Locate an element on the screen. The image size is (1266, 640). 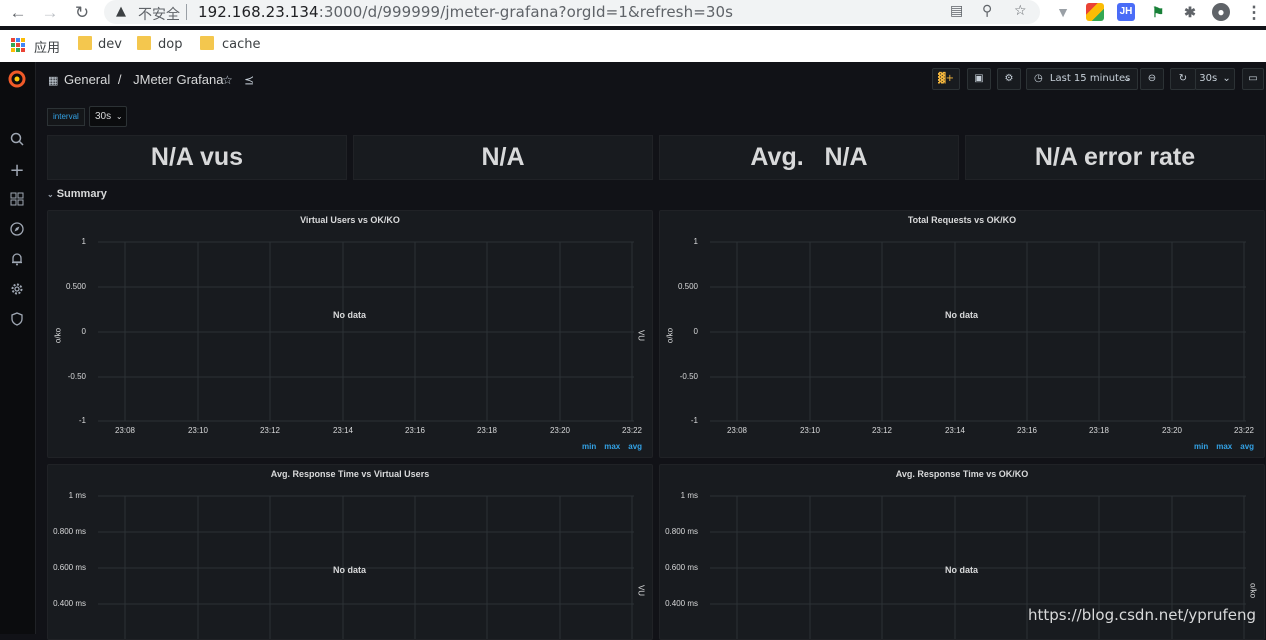
configuration-gear-icon is located at coordinates (17, 291).